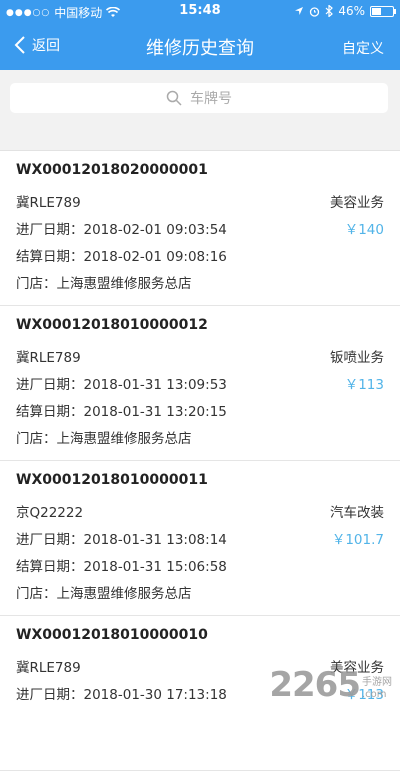 This screenshot has width=400, height=771. I want to click on business-type: 汽车改装, so click(357, 511).